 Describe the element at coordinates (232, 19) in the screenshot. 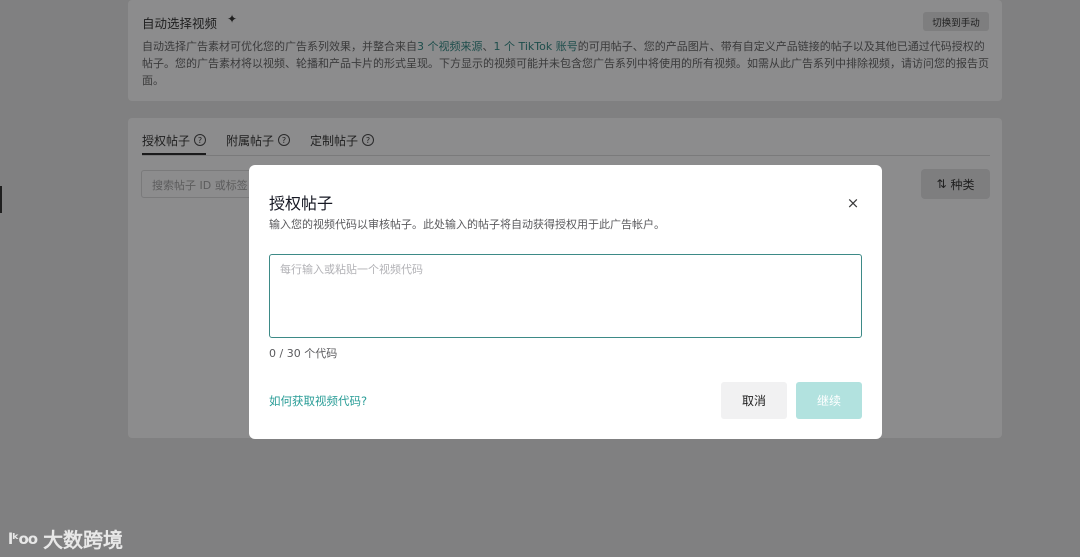

I see `sparkle-icon: ✦` at that location.